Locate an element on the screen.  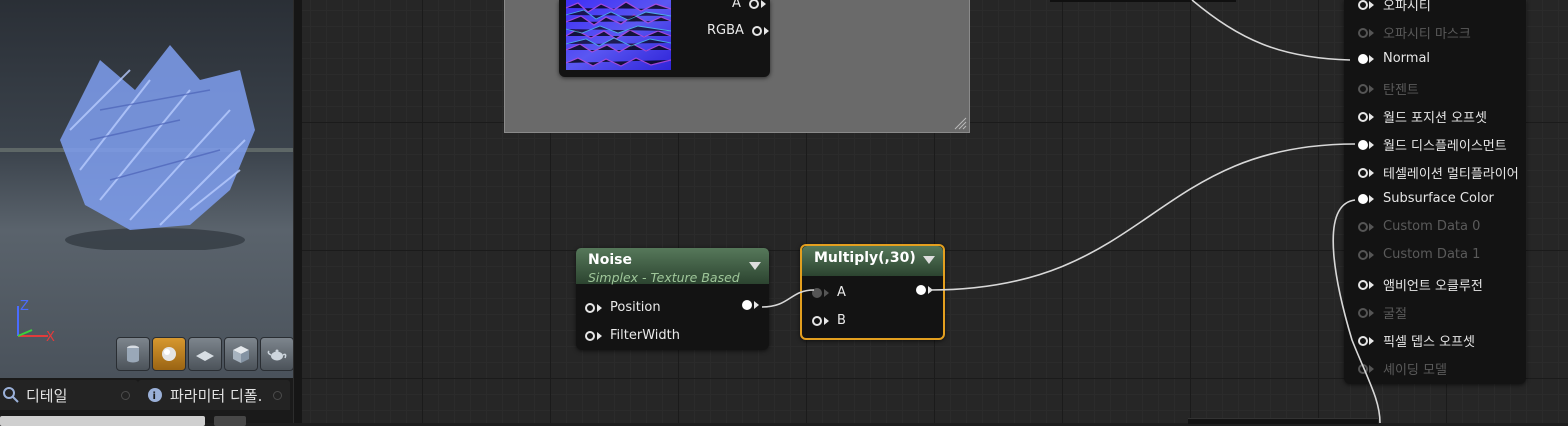
material-input-pin: 월드 디스플레이스먼트 is located at coordinates (1432, 144).